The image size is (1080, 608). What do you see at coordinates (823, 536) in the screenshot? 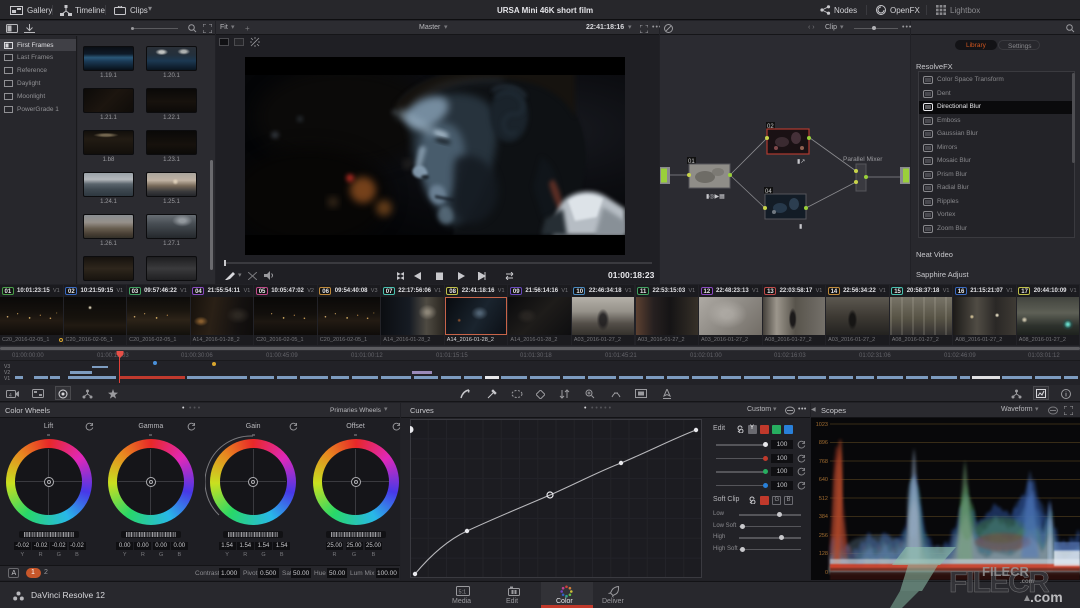
I see `svg-text: 256` at bounding box center [823, 536].